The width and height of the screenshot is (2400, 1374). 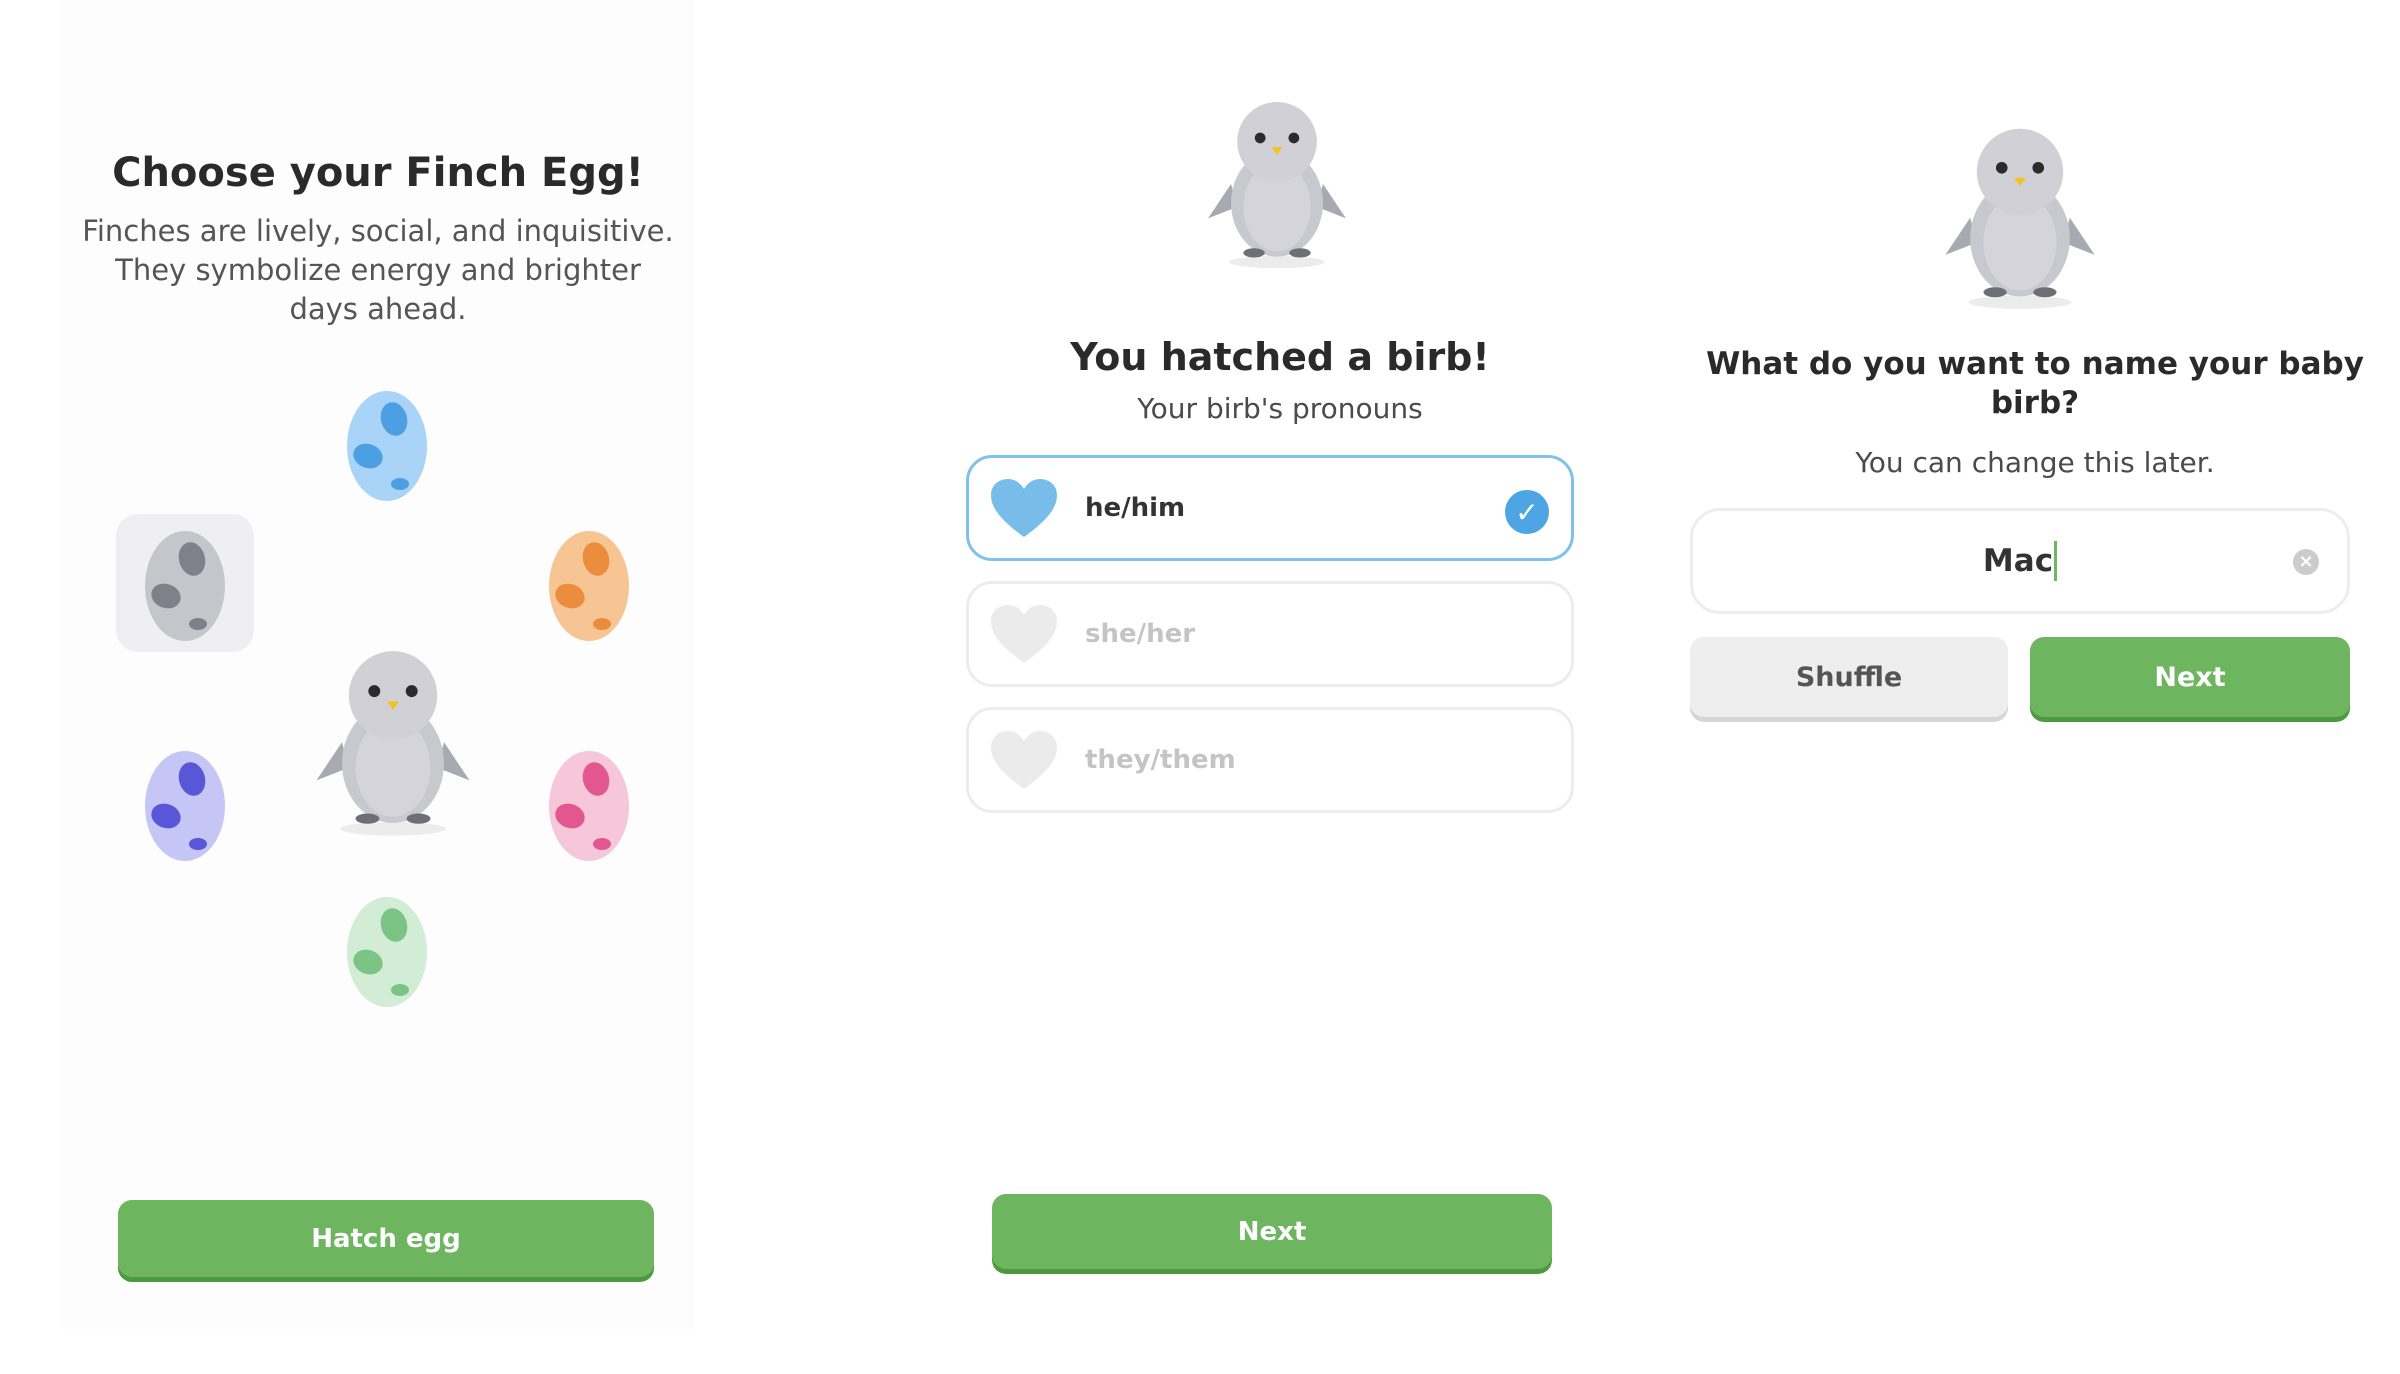 What do you see at coordinates (386, 1238) in the screenshot?
I see `hatch-egg-button: Hatch egg` at bounding box center [386, 1238].